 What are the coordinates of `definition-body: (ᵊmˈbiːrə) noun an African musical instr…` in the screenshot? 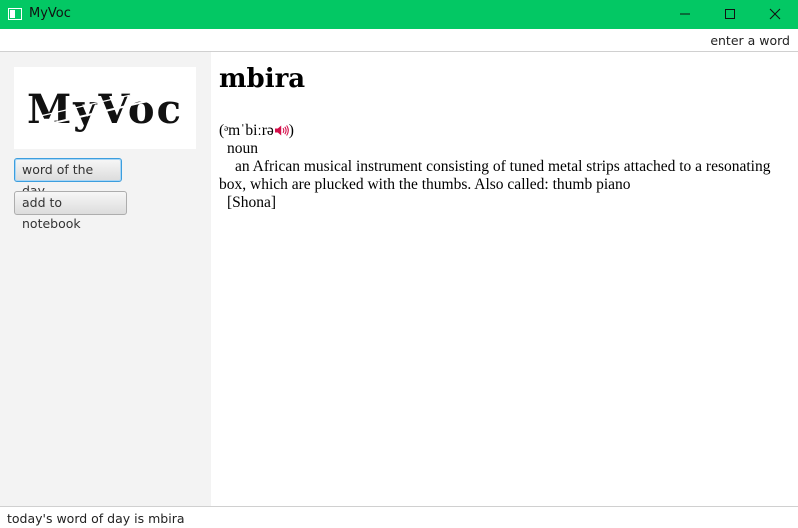 It's located at (506, 167).